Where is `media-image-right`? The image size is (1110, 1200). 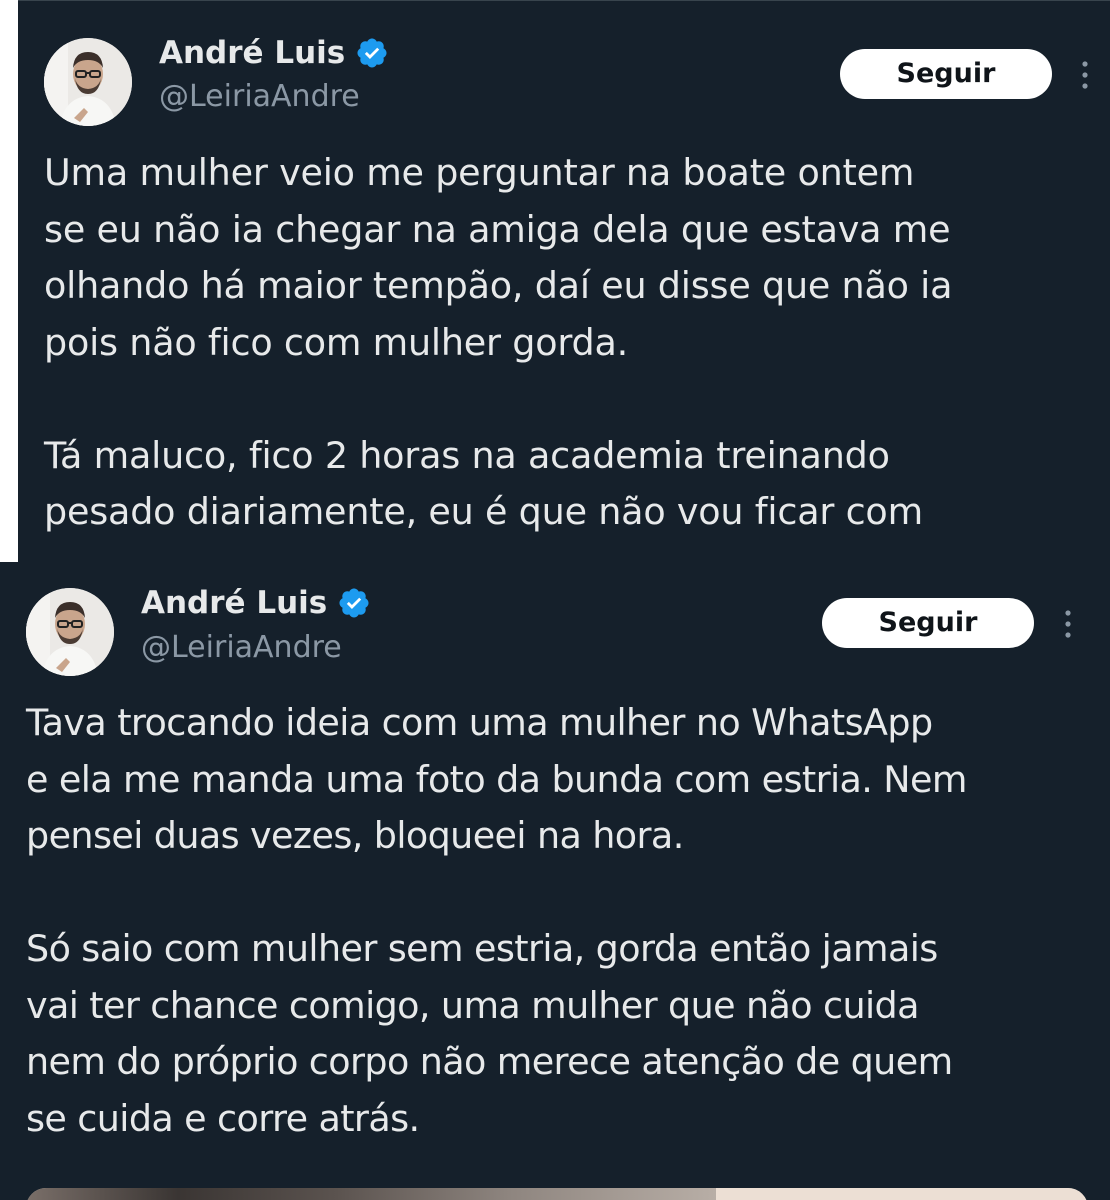
media-image-right is located at coordinates (902, 1194).